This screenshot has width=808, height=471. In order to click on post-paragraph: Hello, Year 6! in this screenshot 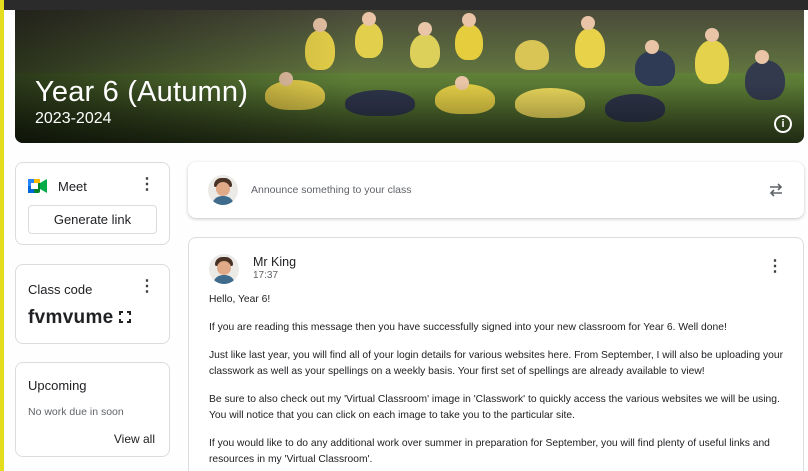, I will do `click(240, 299)`.